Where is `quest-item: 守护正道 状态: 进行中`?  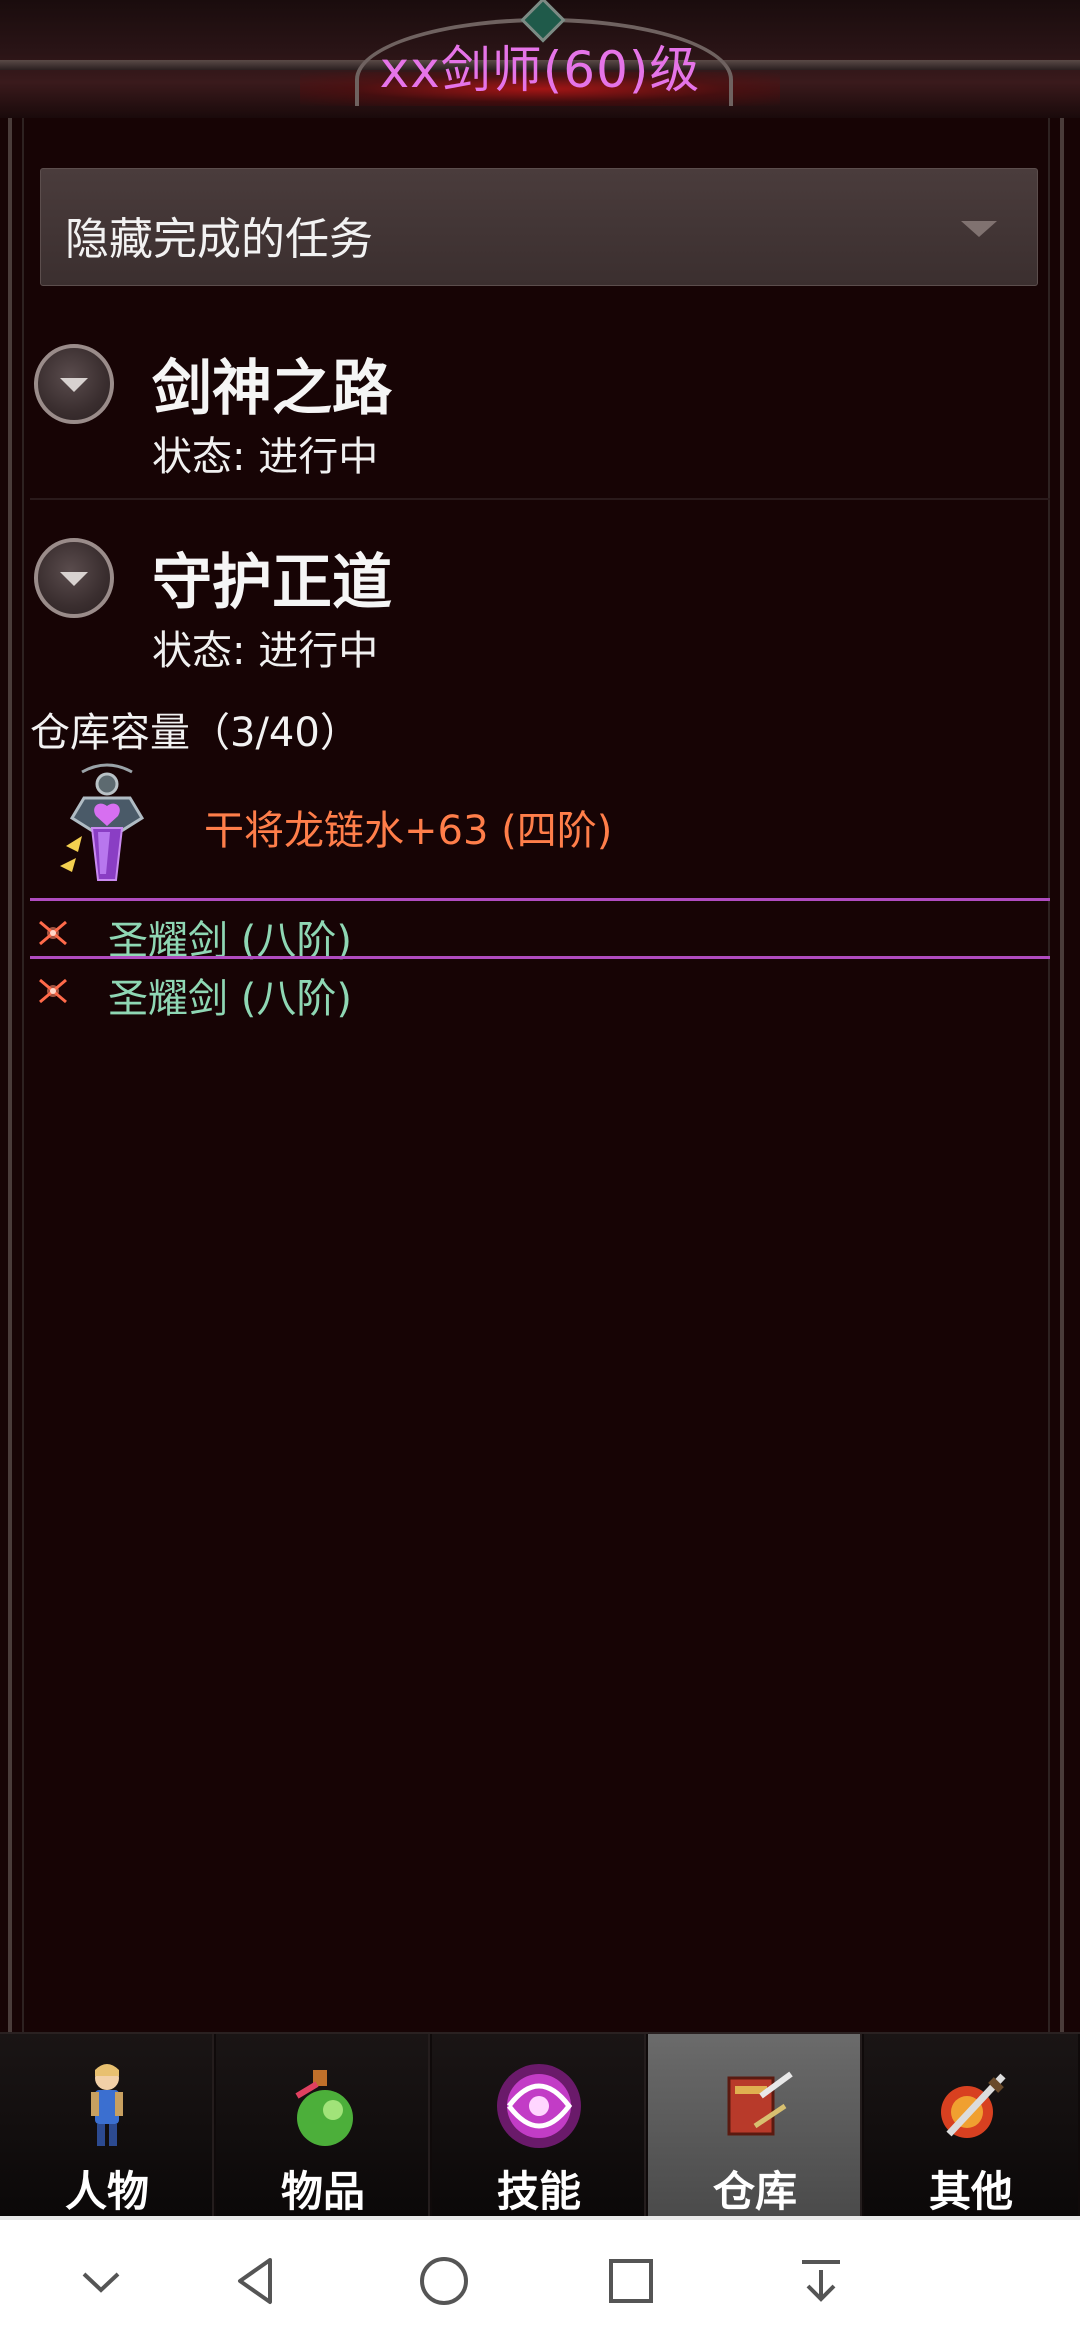
quest-item: 守护正道 状态: 进行中 is located at coordinates (540, 615).